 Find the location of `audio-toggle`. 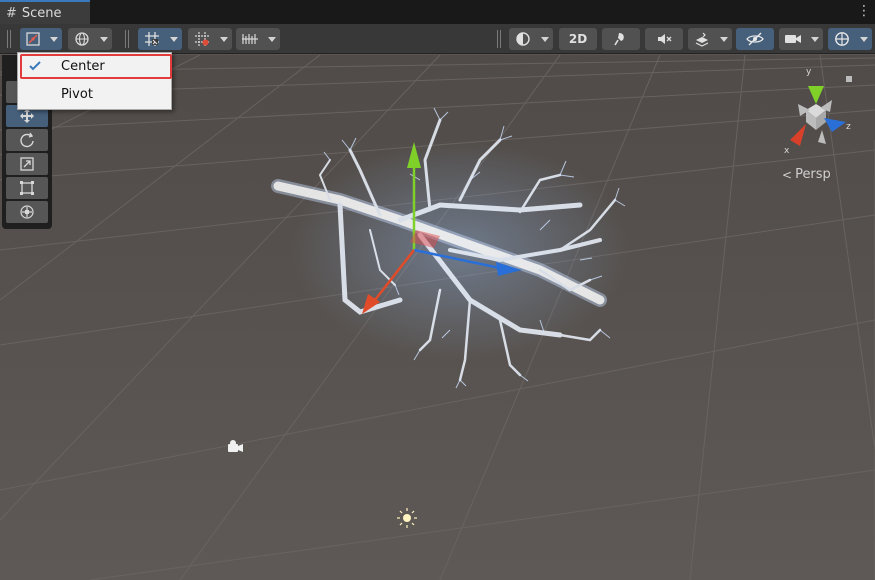

audio-toggle is located at coordinates (664, 39).